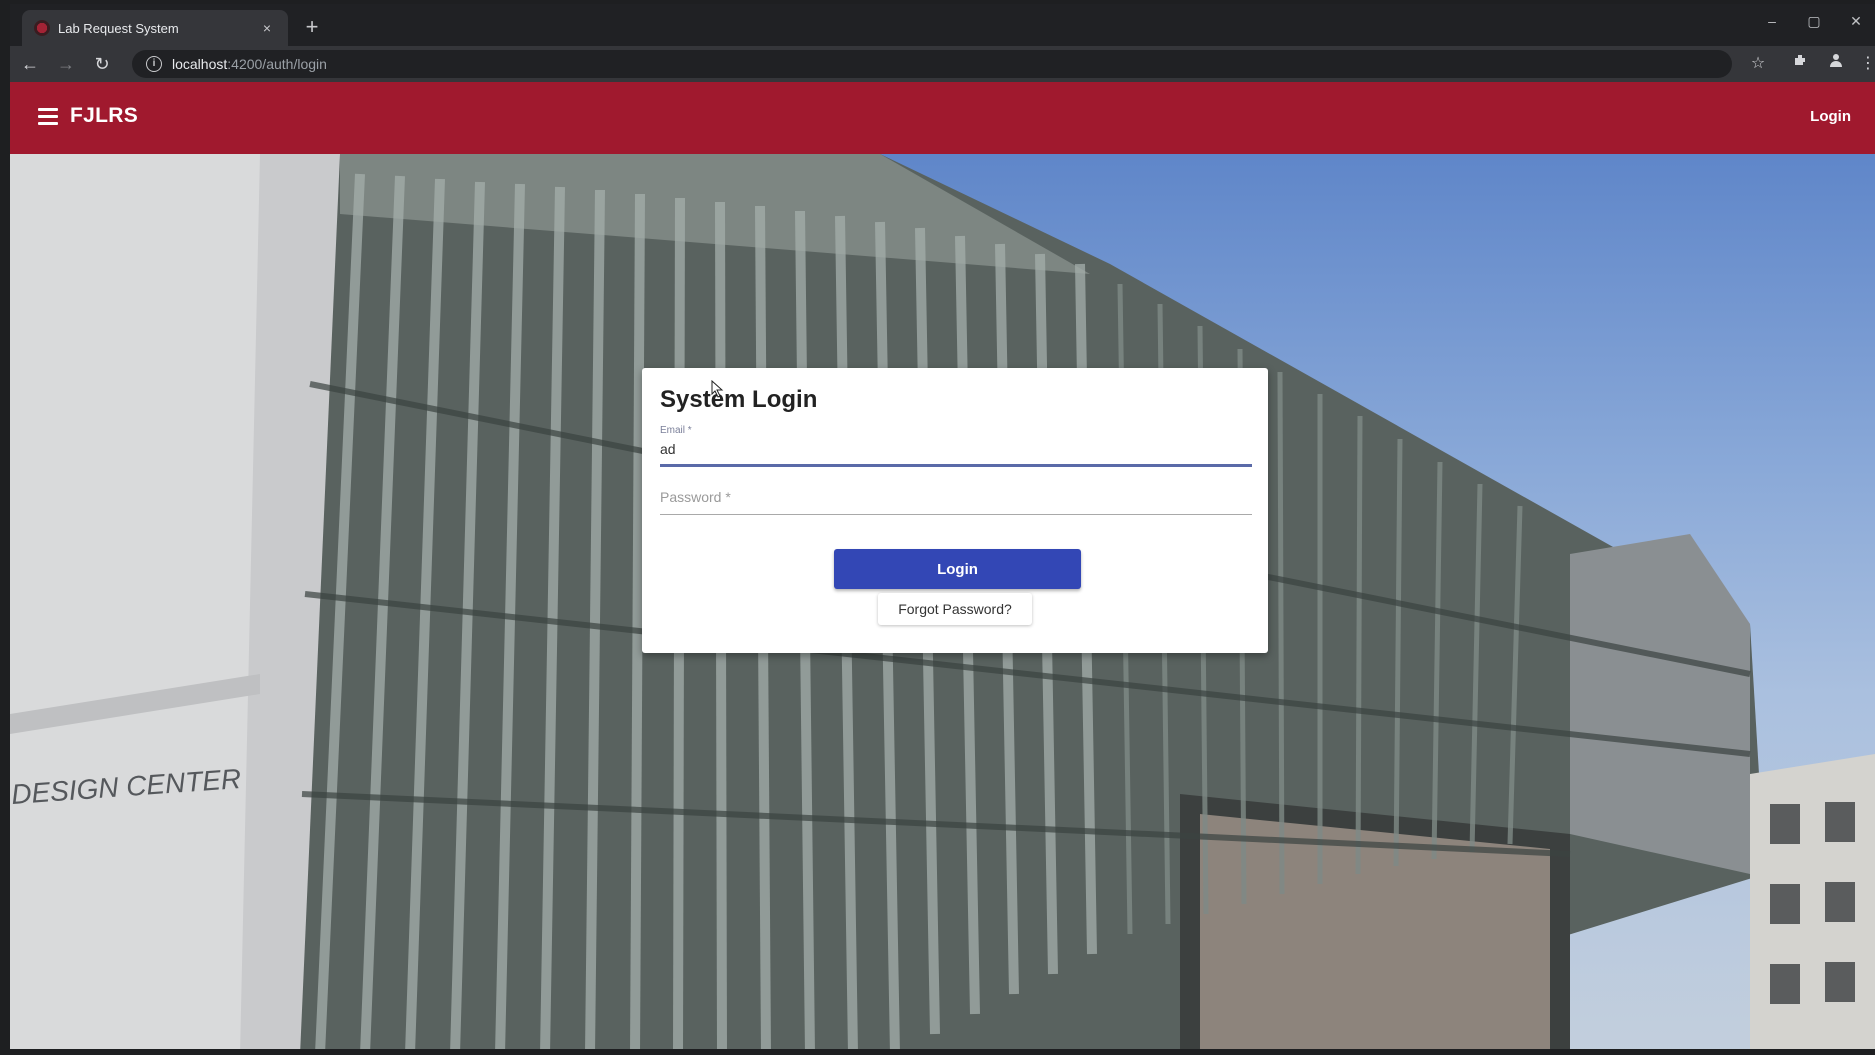 This screenshot has width=1875, height=1055. What do you see at coordinates (1772, 21) in the screenshot?
I see `minimize-button: –` at bounding box center [1772, 21].